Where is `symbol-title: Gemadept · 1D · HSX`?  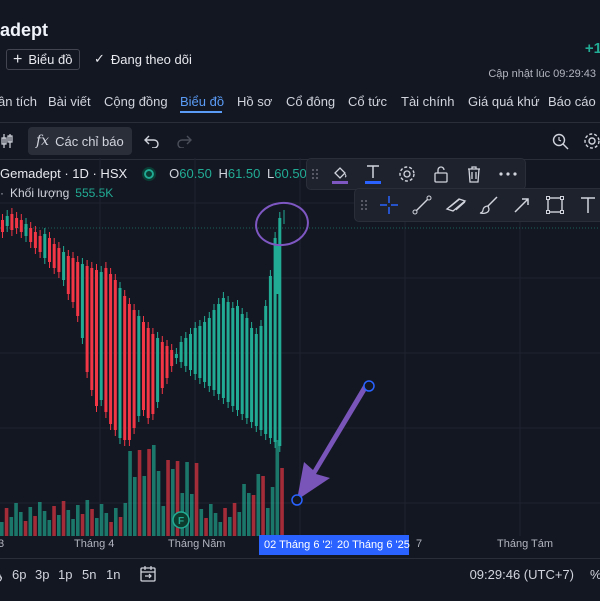
symbol-title: Gemadept · 1D · HSX is located at coordinates (63, 173).